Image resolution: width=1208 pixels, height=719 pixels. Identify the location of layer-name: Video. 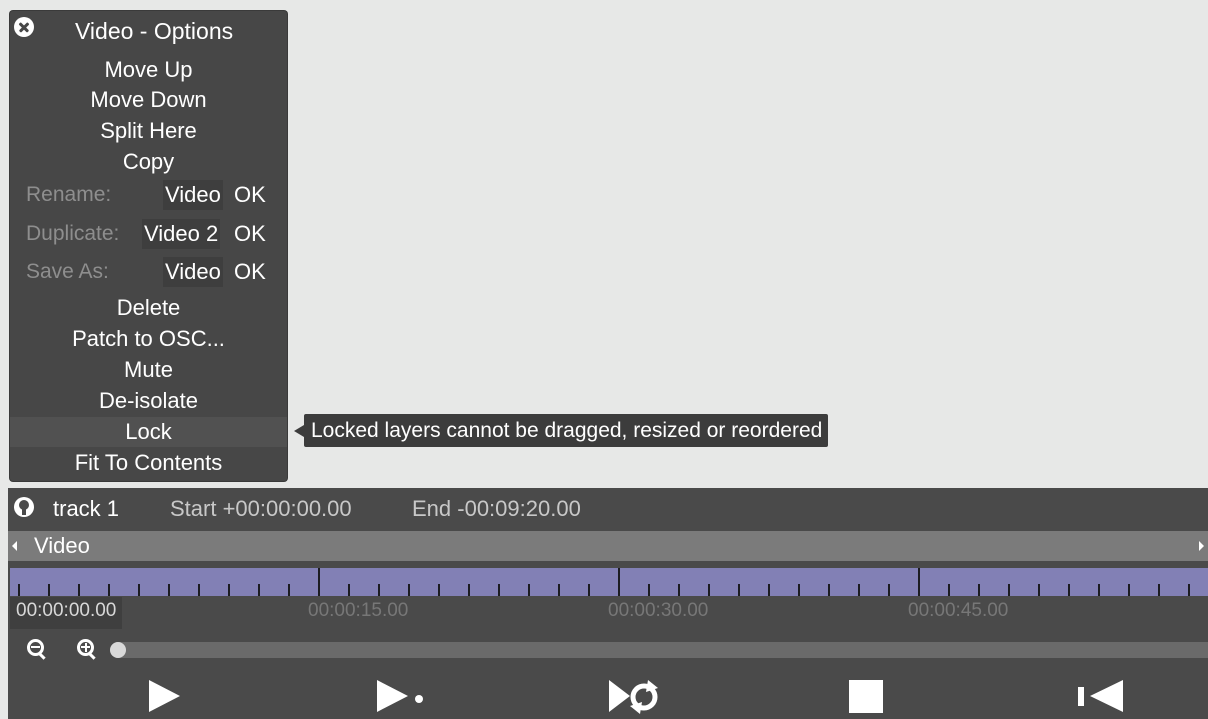
(62, 545).